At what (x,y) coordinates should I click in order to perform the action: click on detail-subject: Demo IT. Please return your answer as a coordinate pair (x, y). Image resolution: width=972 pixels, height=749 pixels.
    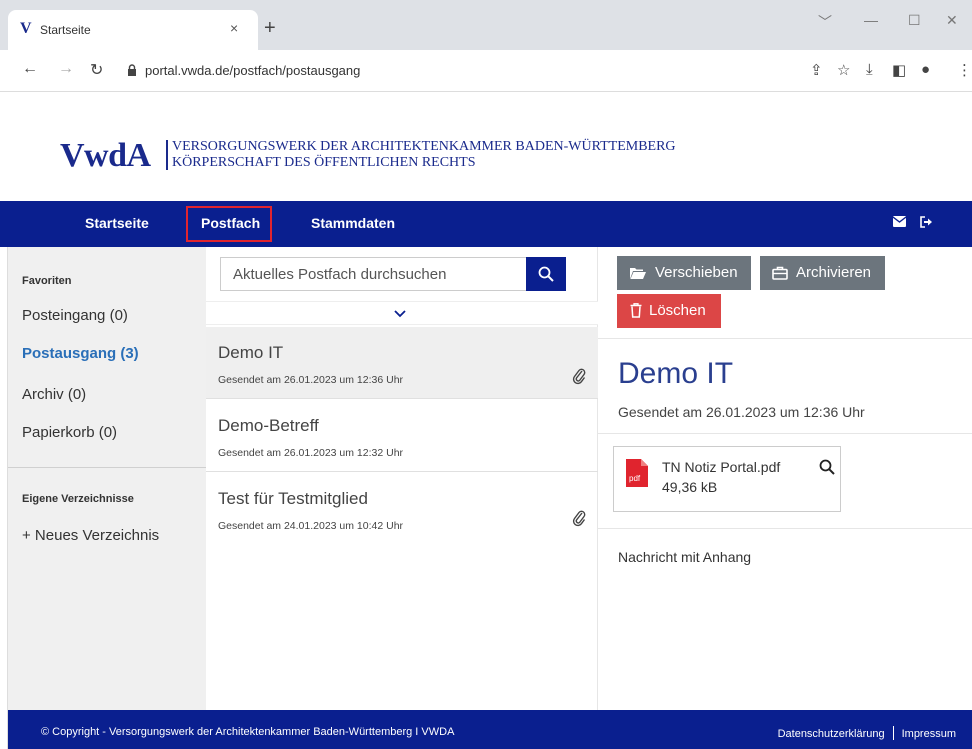
    Looking at the image, I should click on (676, 373).